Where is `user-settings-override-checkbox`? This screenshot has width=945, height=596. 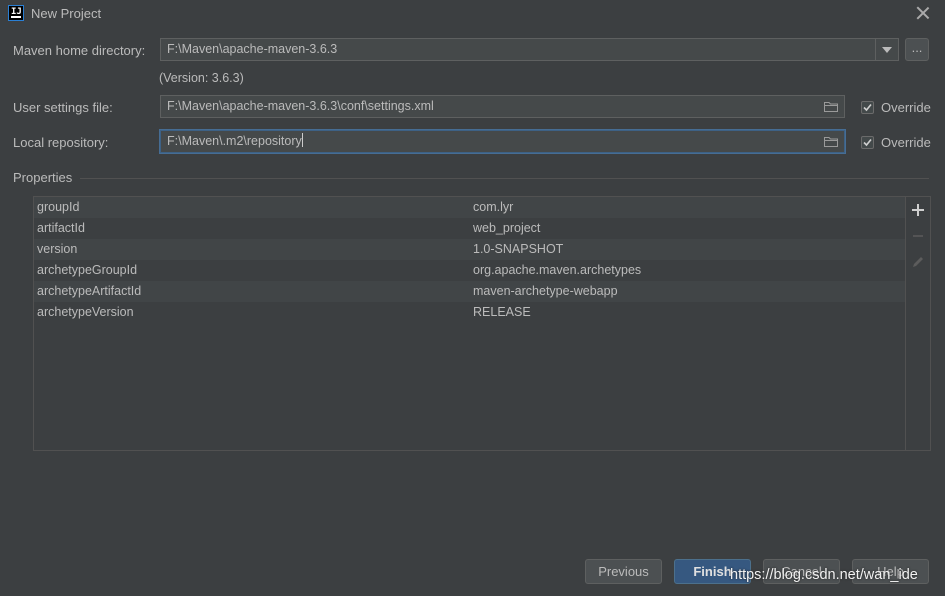 user-settings-override-checkbox is located at coordinates (867, 107).